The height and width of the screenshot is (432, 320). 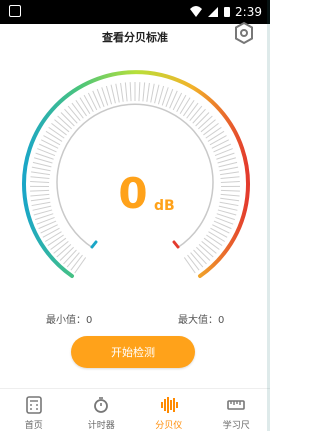 I want to click on wifi-icon, so click(x=196, y=12).